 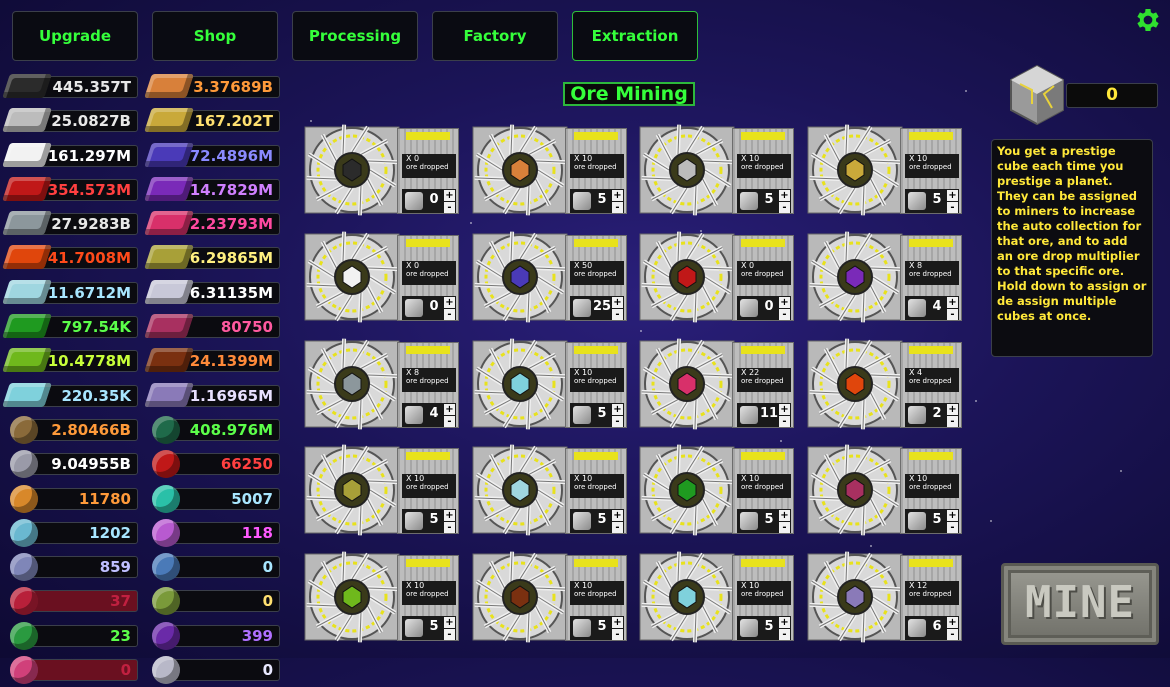 What do you see at coordinates (82, 532) in the screenshot?
I see `resource-amount: 1202` at bounding box center [82, 532].